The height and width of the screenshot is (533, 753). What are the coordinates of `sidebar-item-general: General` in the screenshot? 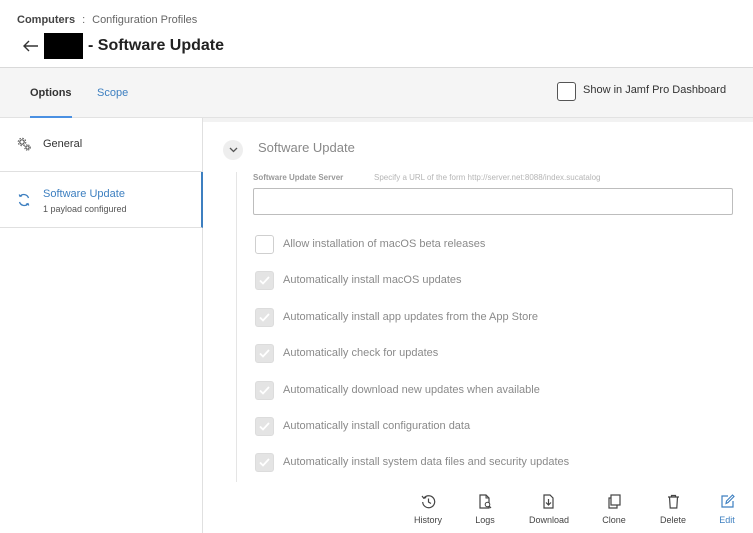 It's located at (101, 145).